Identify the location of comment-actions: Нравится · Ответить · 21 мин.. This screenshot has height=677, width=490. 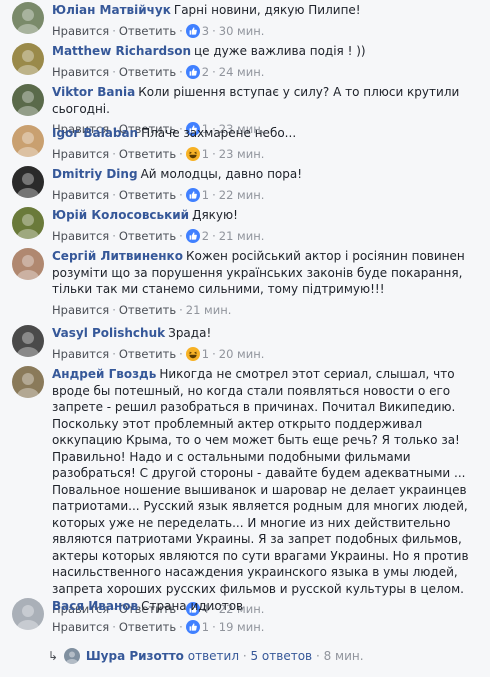
(266, 310).